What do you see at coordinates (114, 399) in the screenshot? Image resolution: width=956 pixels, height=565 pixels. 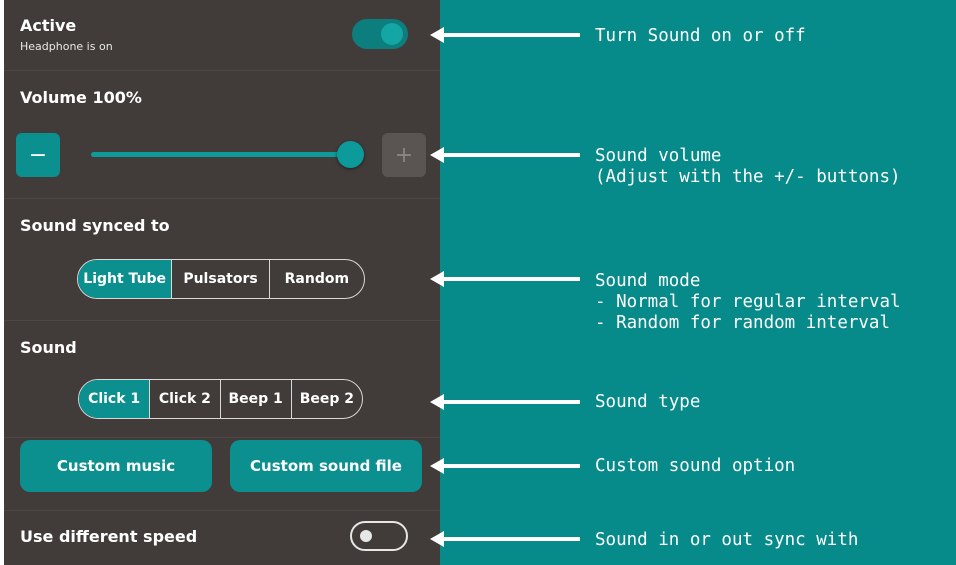 I see `sound-option-click-1: Click 1` at bounding box center [114, 399].